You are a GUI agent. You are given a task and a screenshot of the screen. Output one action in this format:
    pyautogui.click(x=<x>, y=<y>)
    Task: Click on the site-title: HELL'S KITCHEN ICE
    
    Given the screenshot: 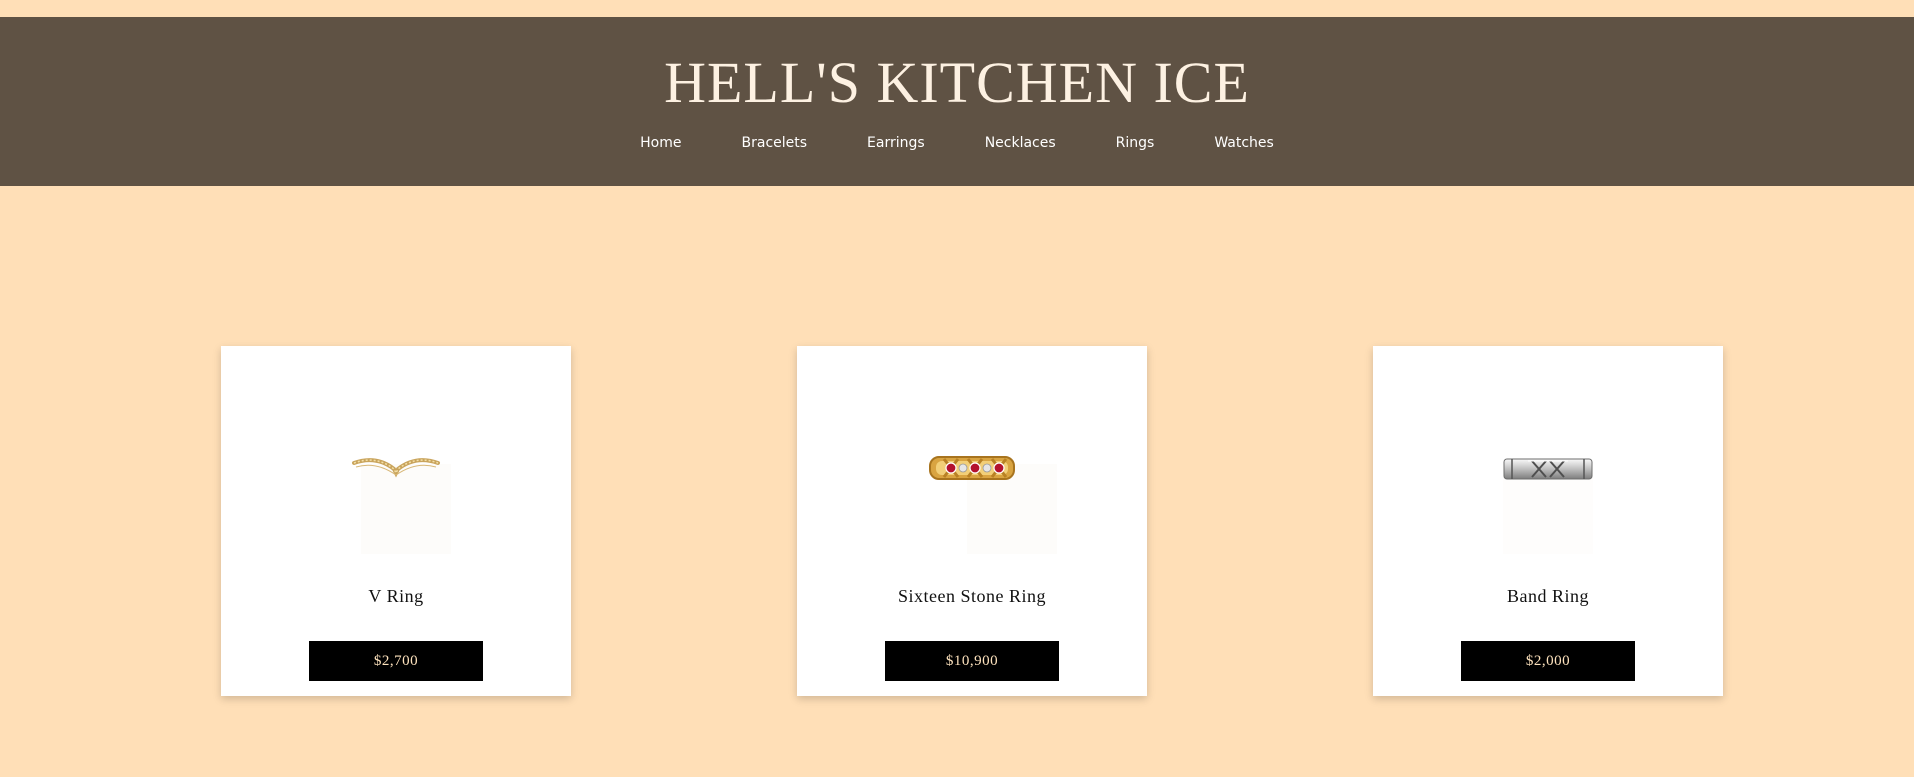 What is the action you would take?
    pyautogui.click(x=957, y=82)
    